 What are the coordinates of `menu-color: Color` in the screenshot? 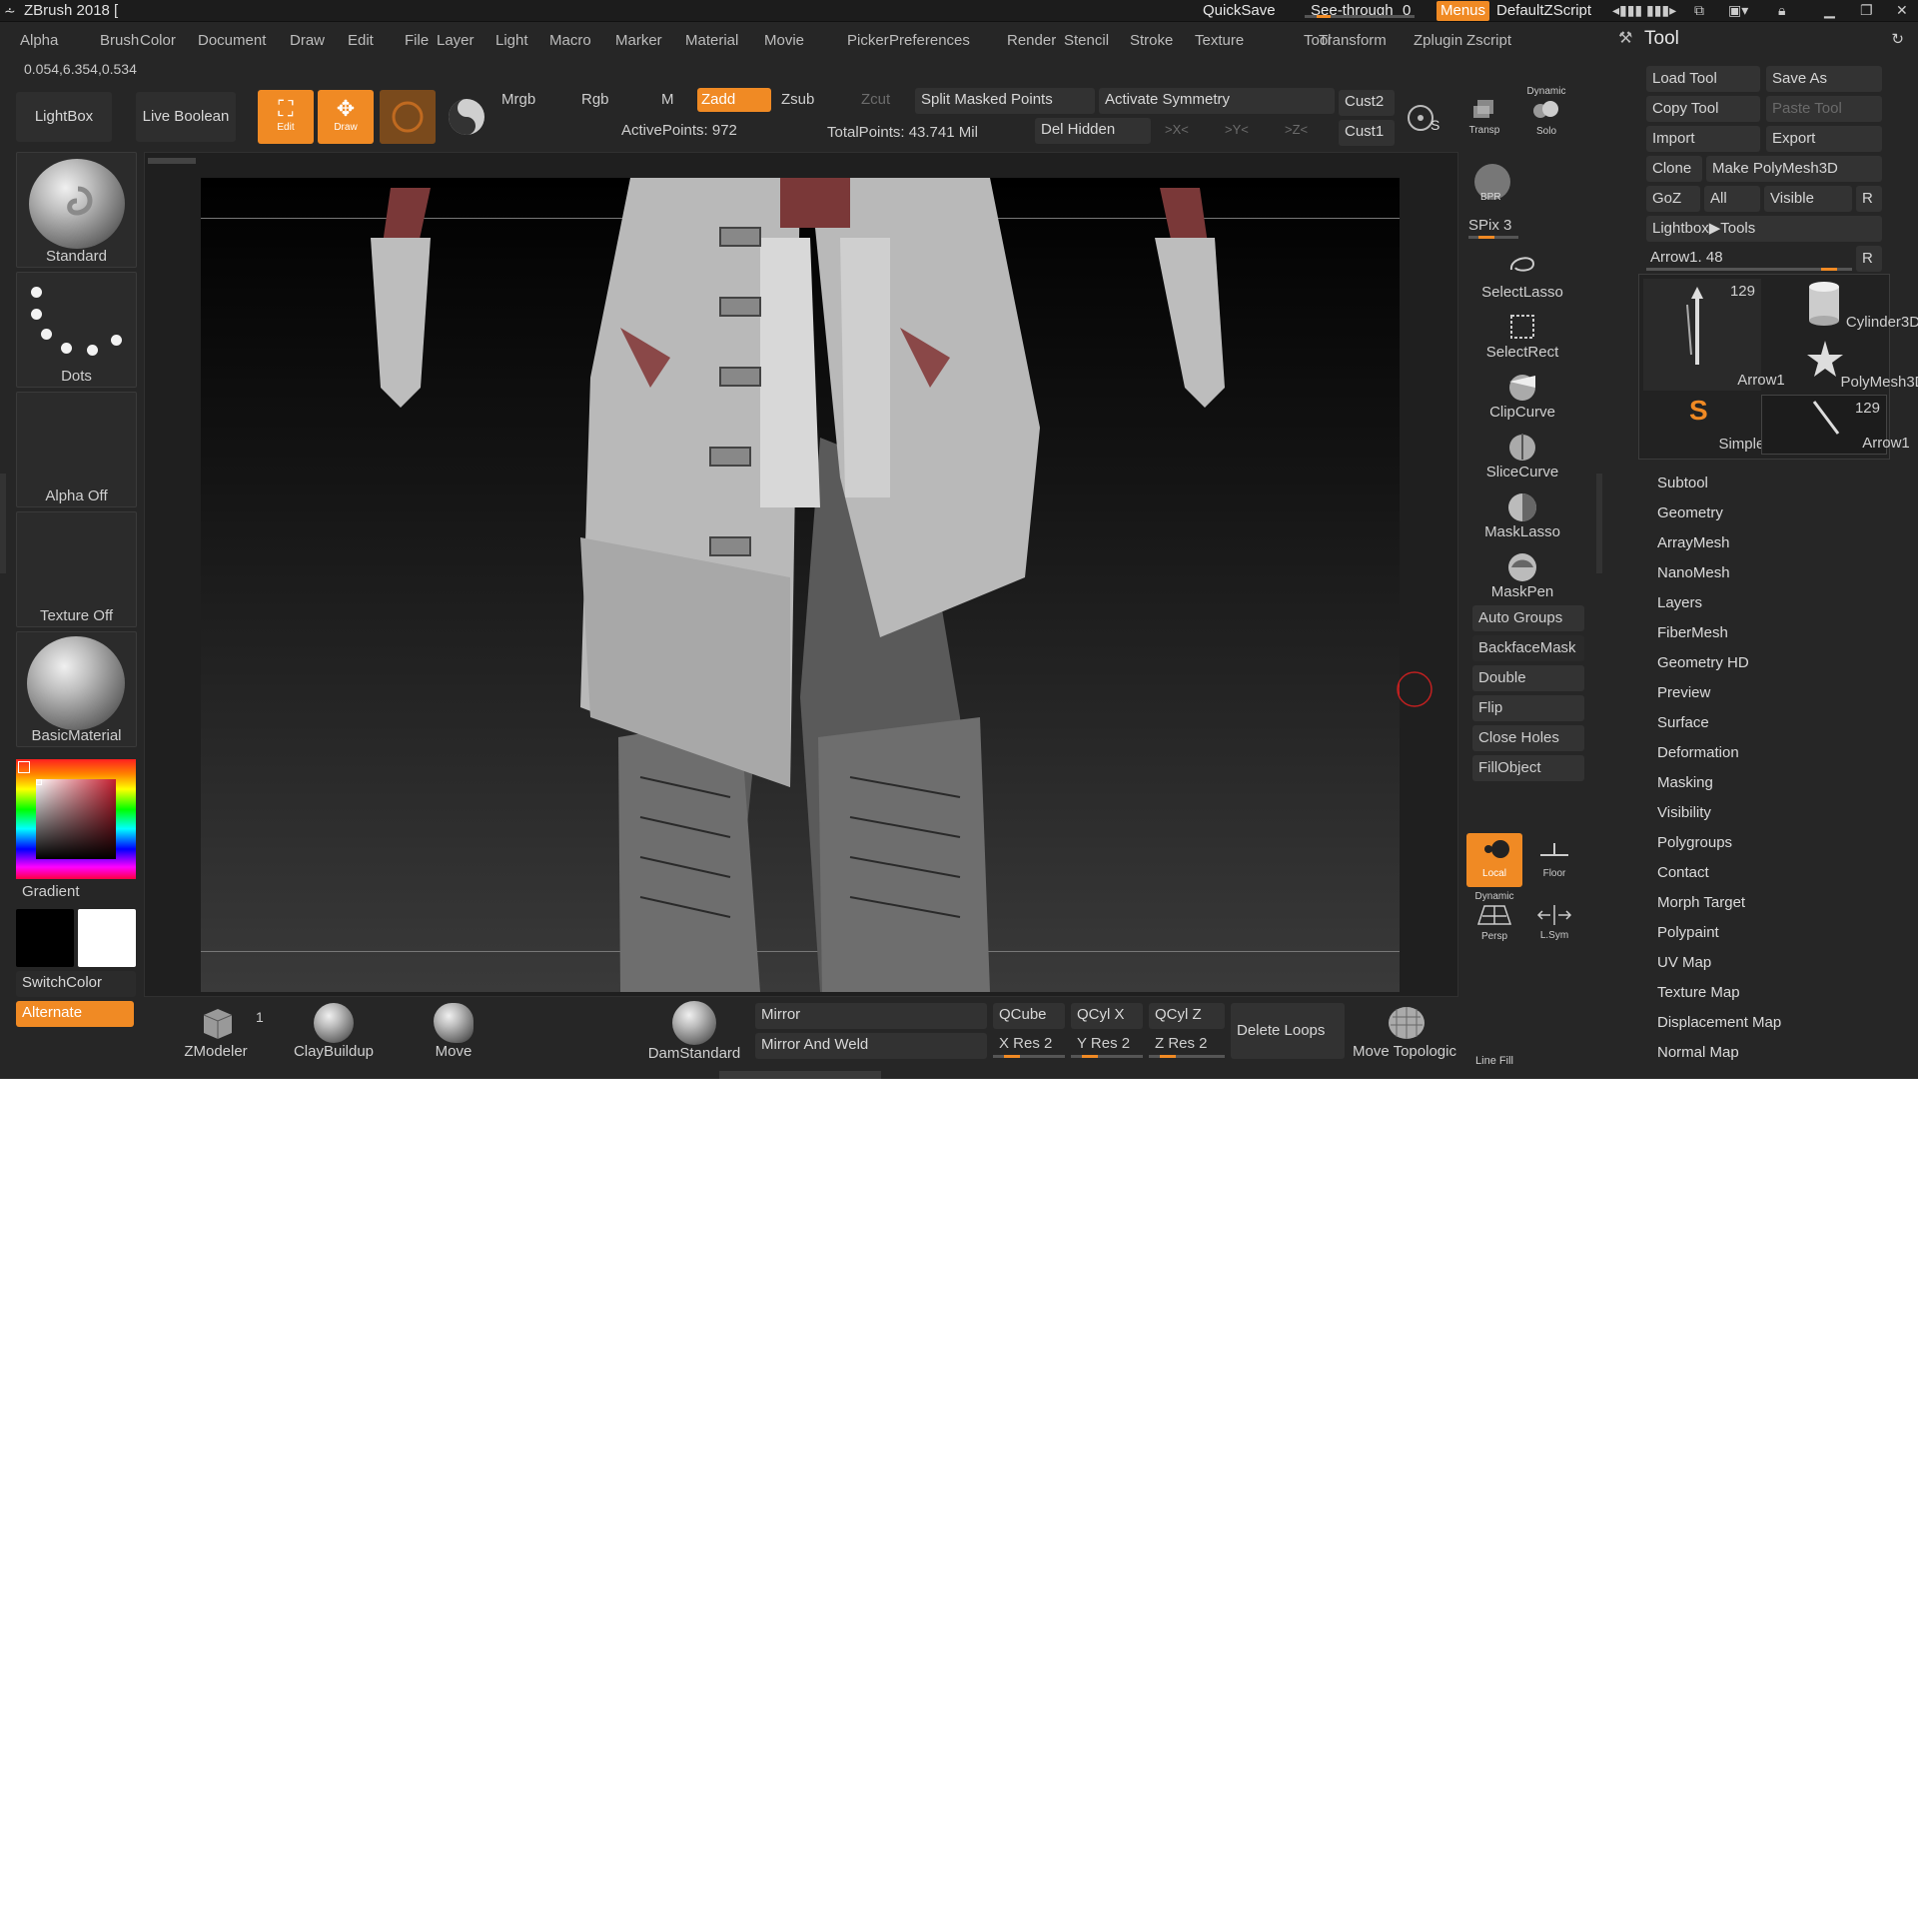 It's located at (158, 40).